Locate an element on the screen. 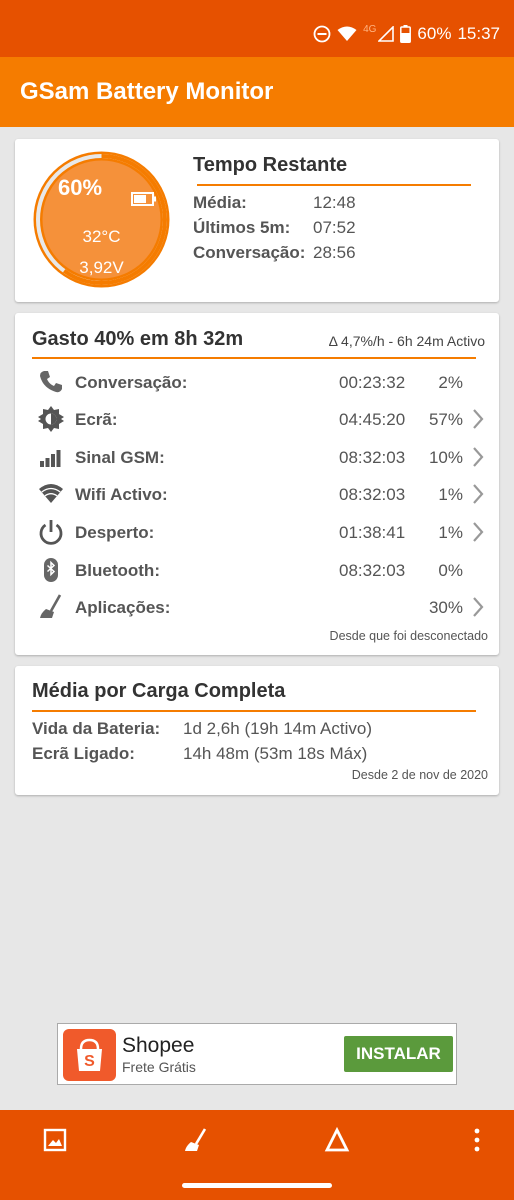 Image resolution: width=514 pixels, height=1200 pixels. usage-label: Conversação: is located at coordinates (131, 382).